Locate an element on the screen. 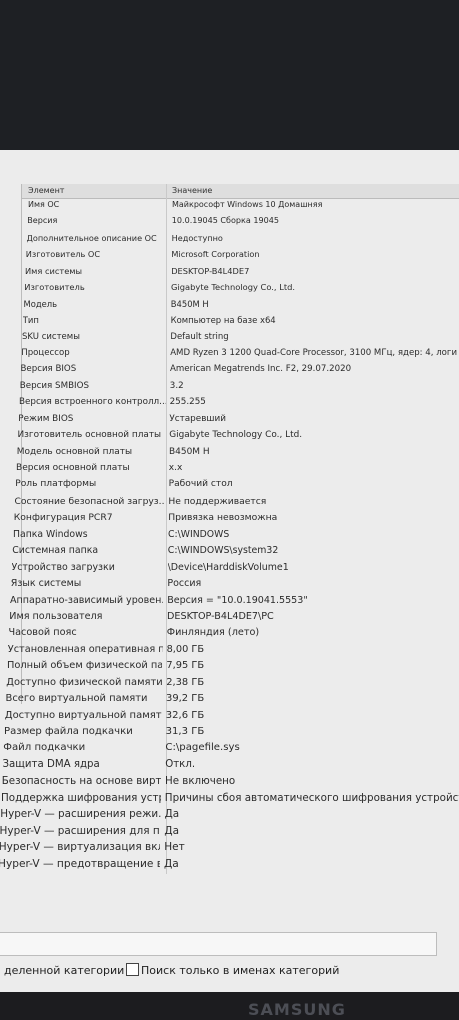 Image resolution: width=459 pixels, height=1020 pixels. row-item-value: Устаревший is located at coordinates (197, 418).